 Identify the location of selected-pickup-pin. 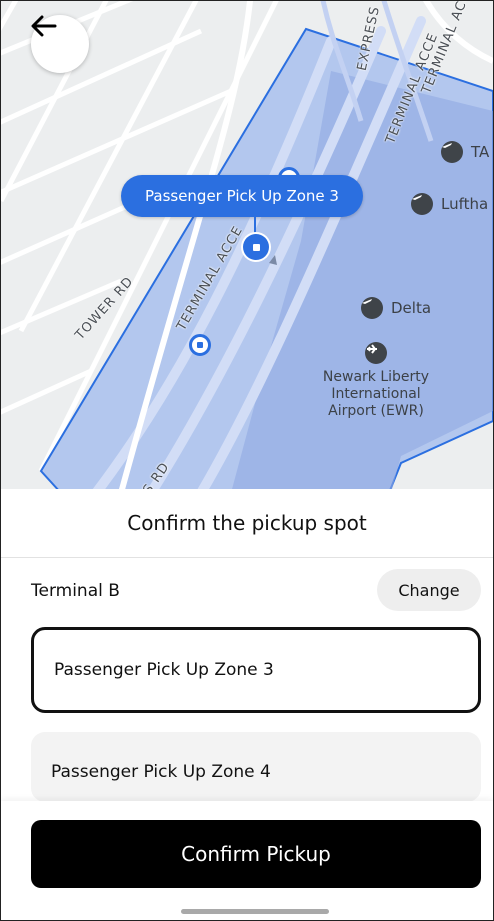
(256, 247).